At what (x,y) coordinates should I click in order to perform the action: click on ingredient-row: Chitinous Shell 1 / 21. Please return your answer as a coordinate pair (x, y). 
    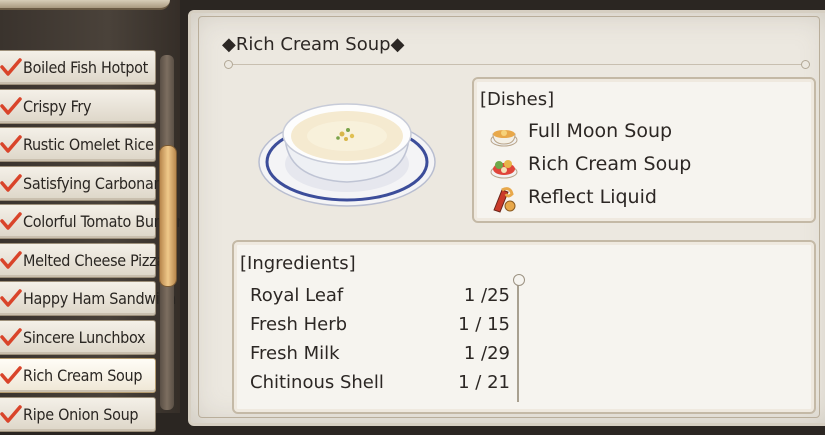
    Looking at the image, I should click on (380, 386).